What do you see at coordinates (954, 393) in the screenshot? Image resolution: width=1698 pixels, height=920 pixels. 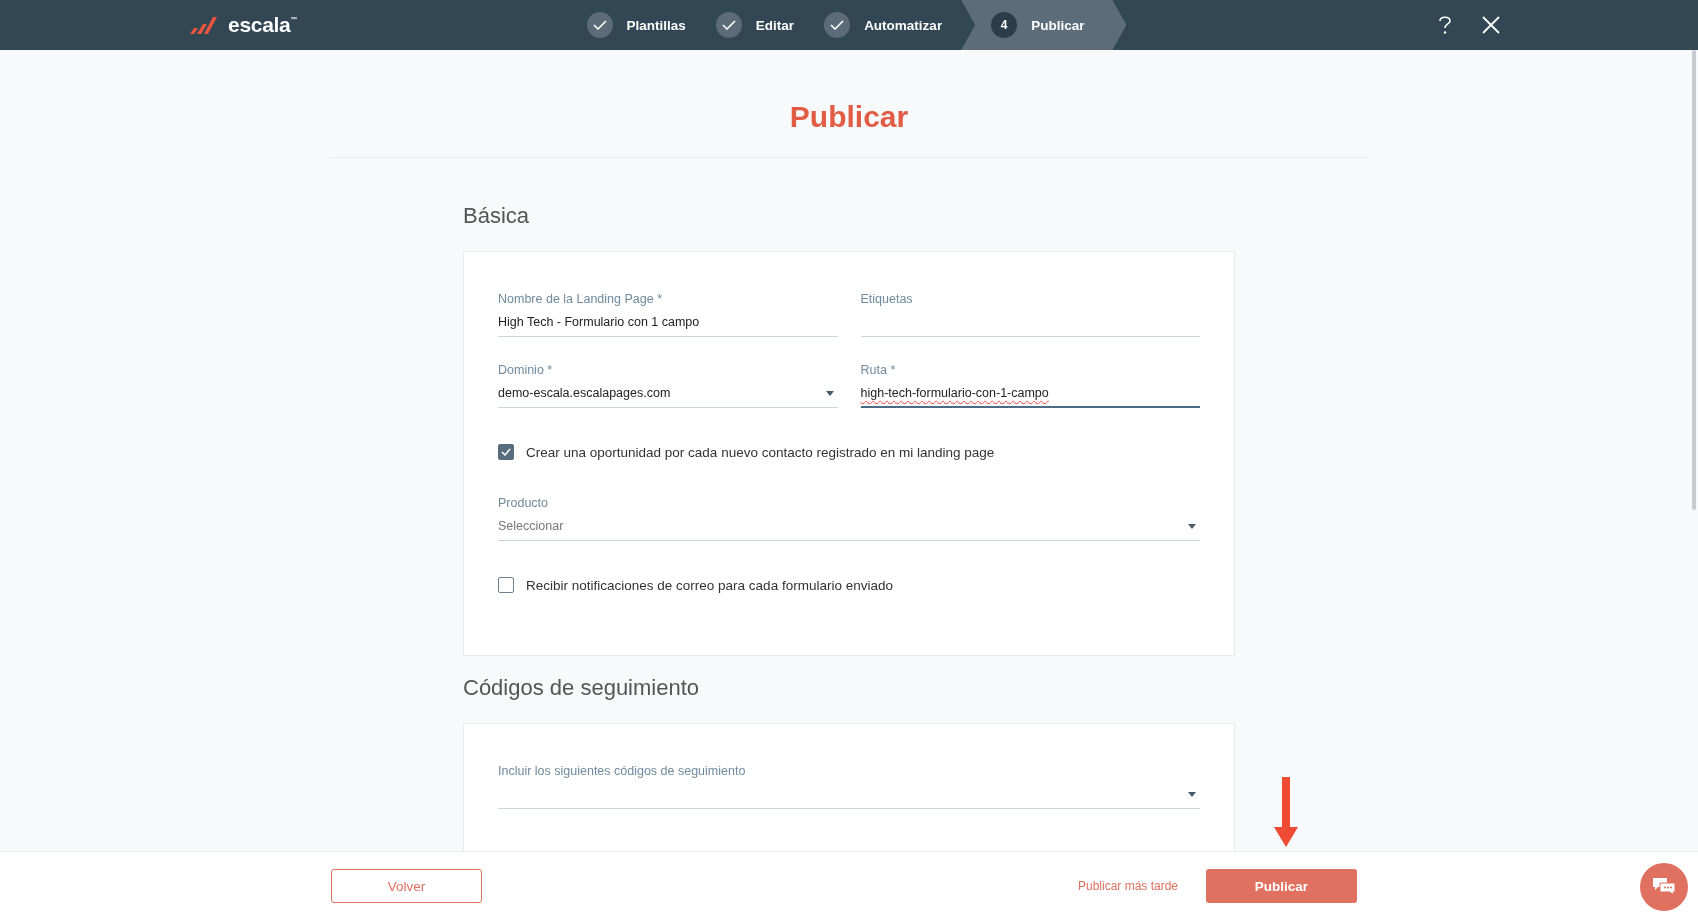 I see `field-value: high-tech-formulario-con-1-campo` at bounding box center [954, 393].